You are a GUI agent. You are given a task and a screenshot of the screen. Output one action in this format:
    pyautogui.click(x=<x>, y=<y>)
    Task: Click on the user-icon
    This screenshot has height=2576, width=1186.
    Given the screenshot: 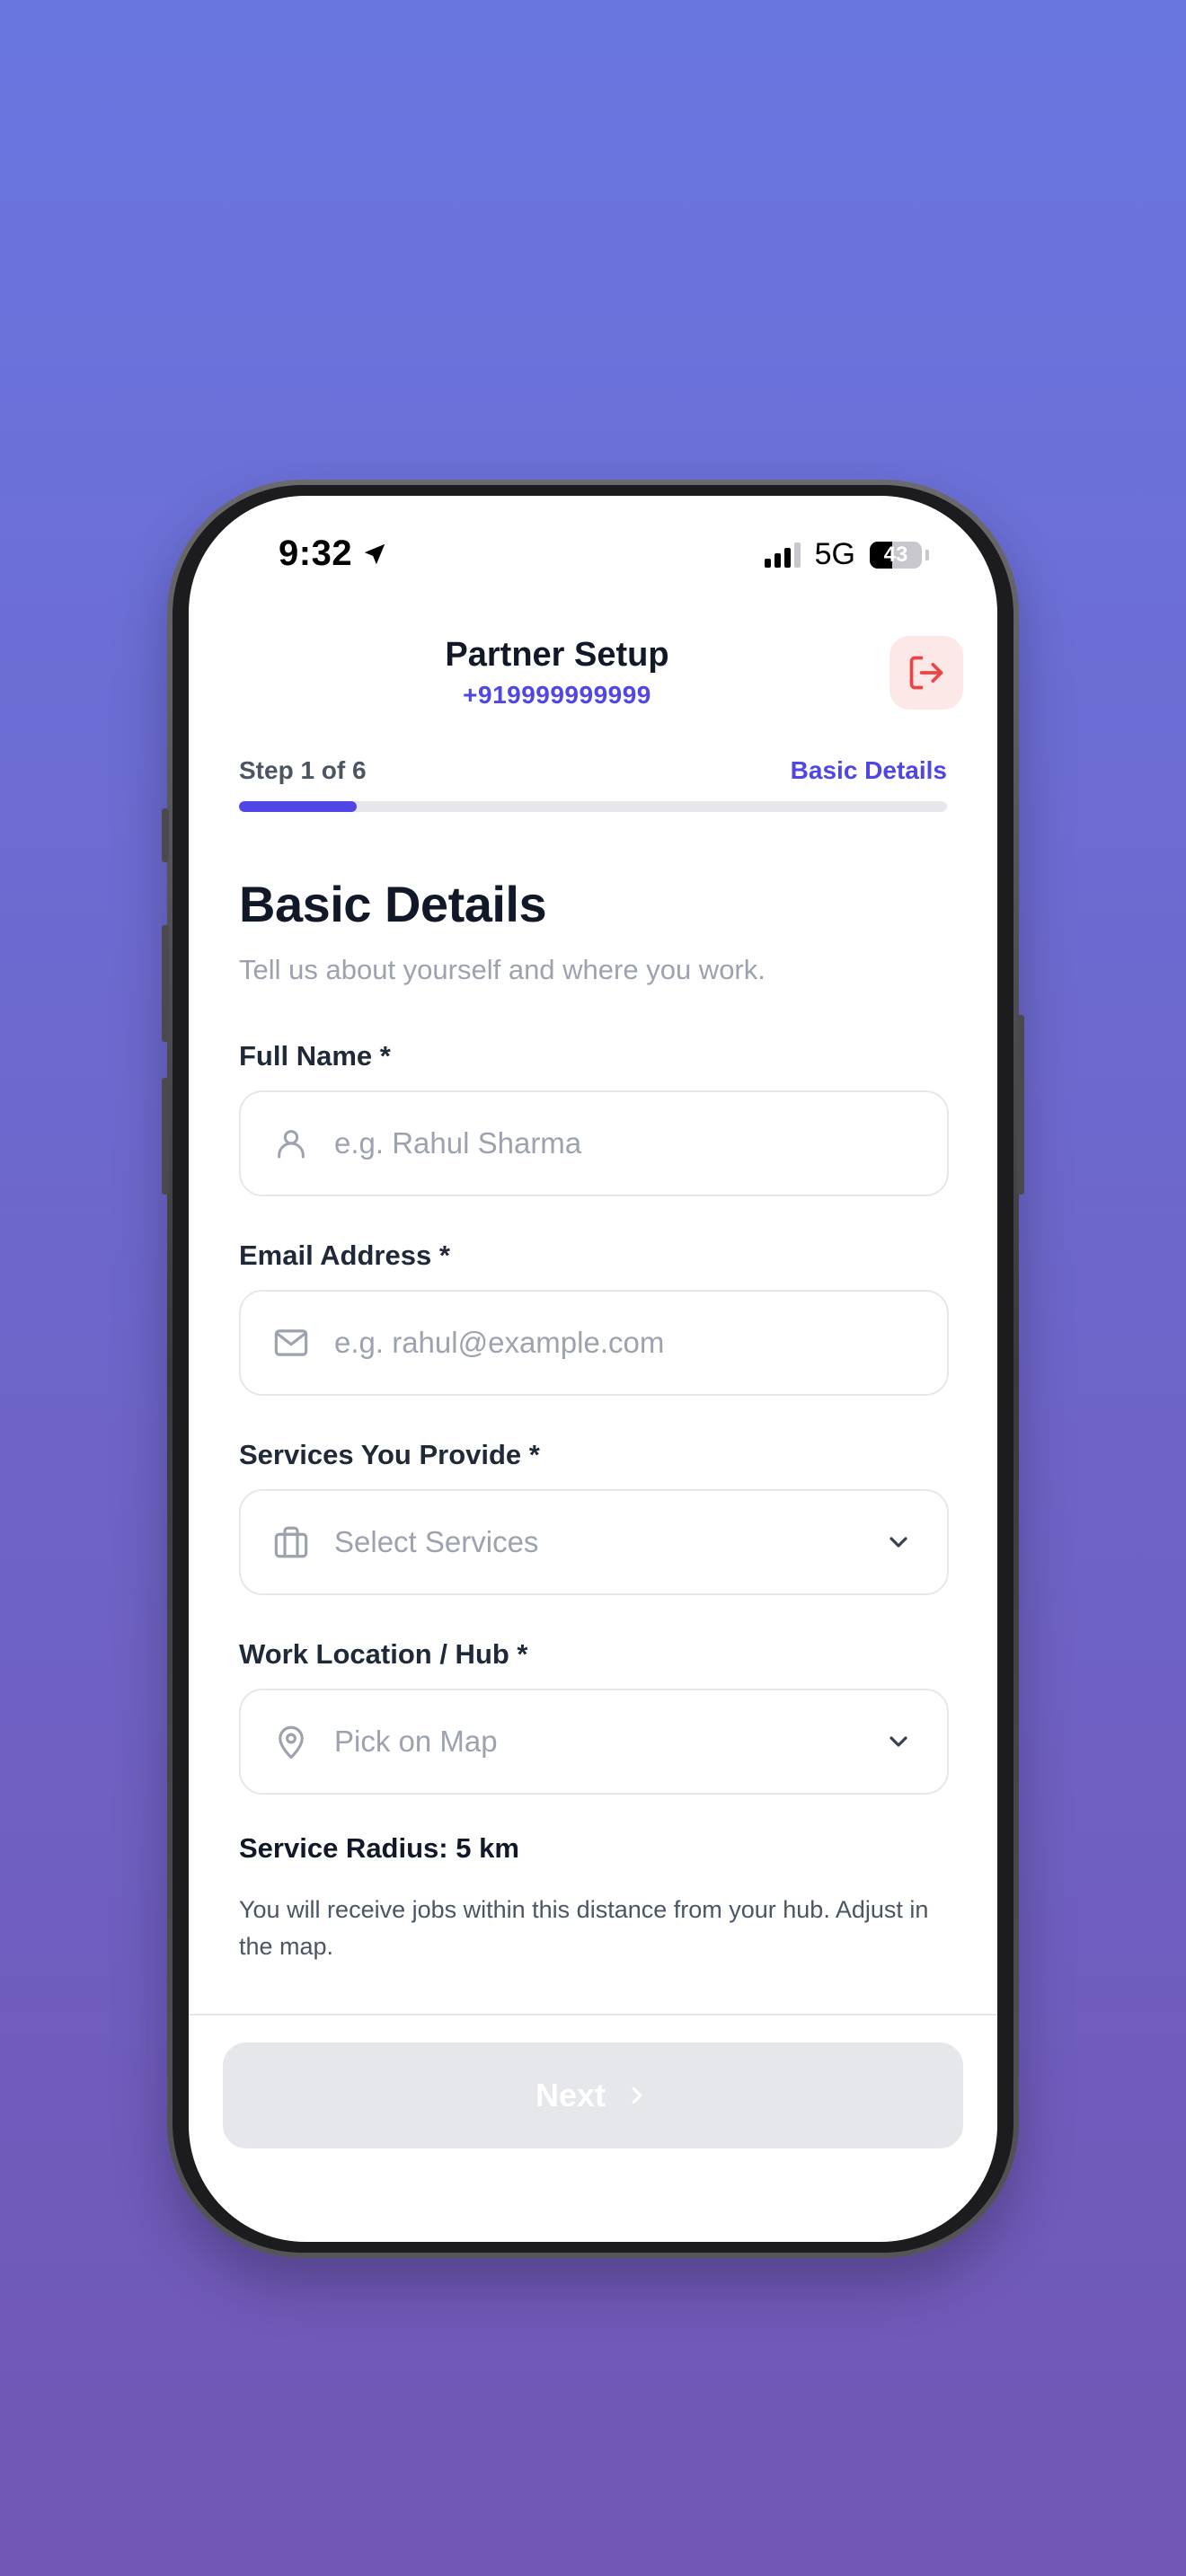 What is the action you would take?
    pyautogui.click(x=291, y=1143)
    